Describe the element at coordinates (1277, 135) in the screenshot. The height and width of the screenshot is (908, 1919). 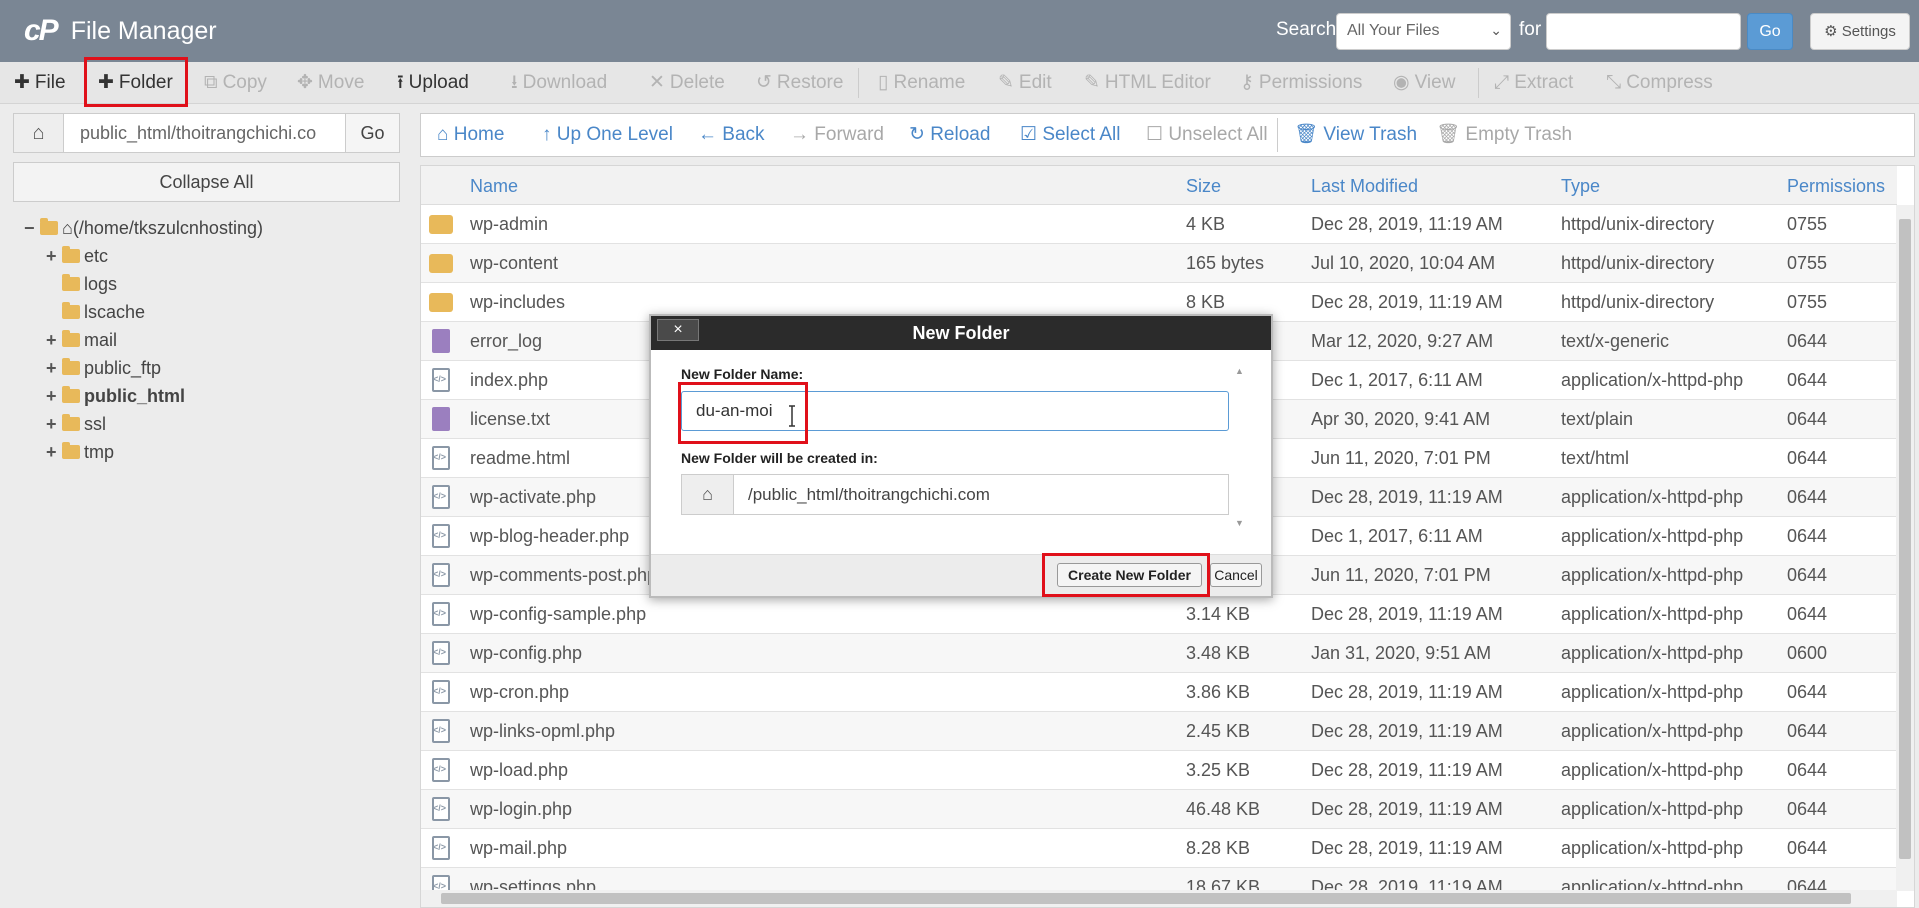
I see `nav-divider` at that location.